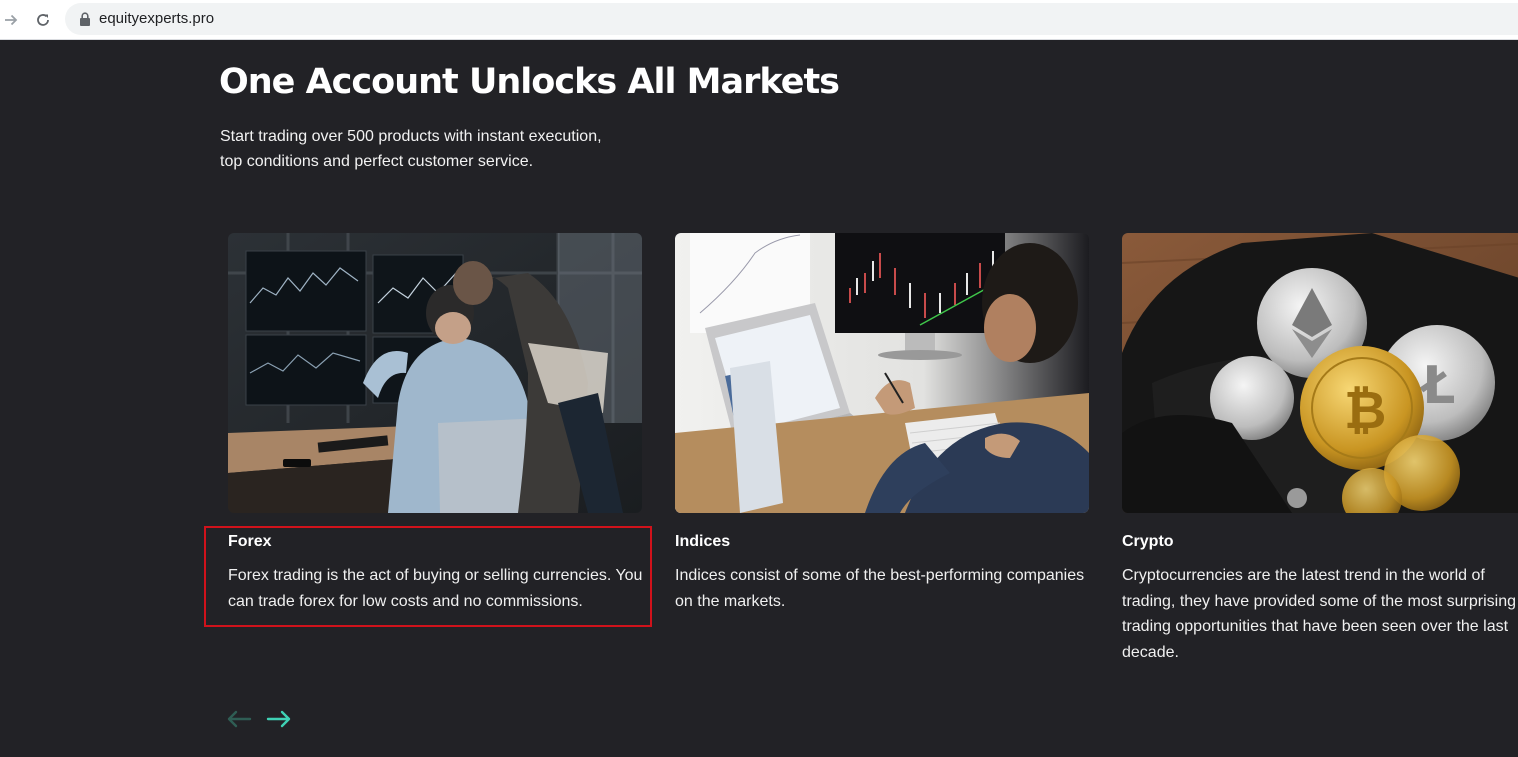 This screenshot has height=757, width=1518. I want to click on slider-next-button, so click(279, 719).